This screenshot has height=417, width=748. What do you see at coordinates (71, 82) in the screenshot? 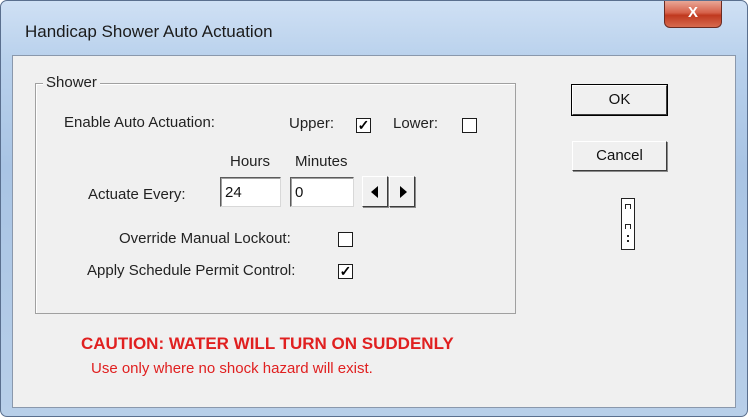
I see `shower-group-label: Shower` at bounding box center [71, 82].